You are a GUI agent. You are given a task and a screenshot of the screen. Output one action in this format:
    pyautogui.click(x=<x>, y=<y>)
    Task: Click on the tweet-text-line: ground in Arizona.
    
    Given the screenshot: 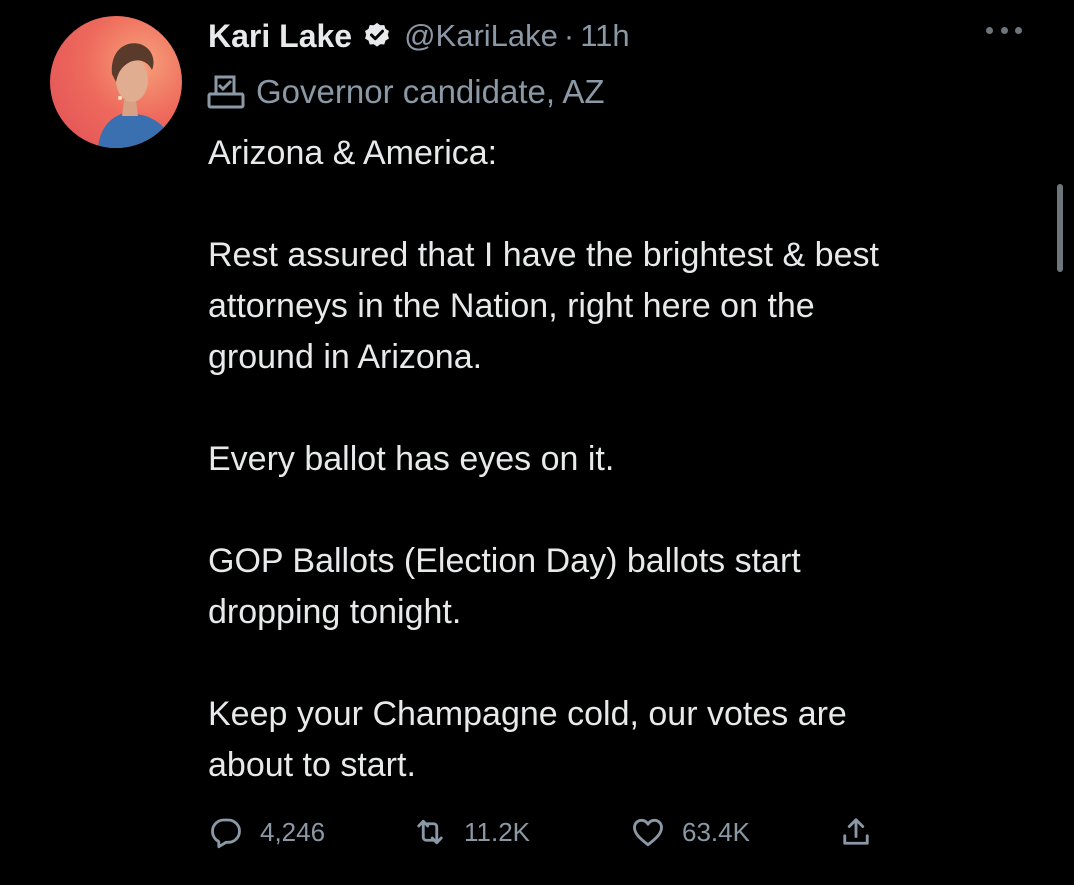 What is the action you would take?
    pyautogui.click(x=345, y=357)
    